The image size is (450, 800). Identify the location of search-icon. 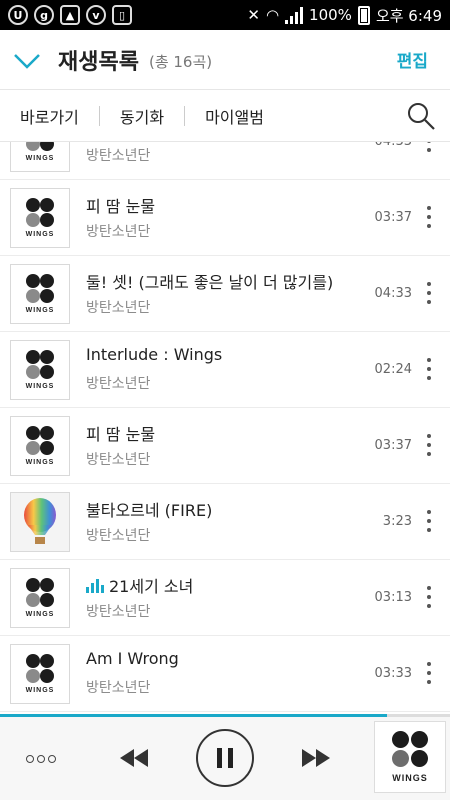
(421, 116).